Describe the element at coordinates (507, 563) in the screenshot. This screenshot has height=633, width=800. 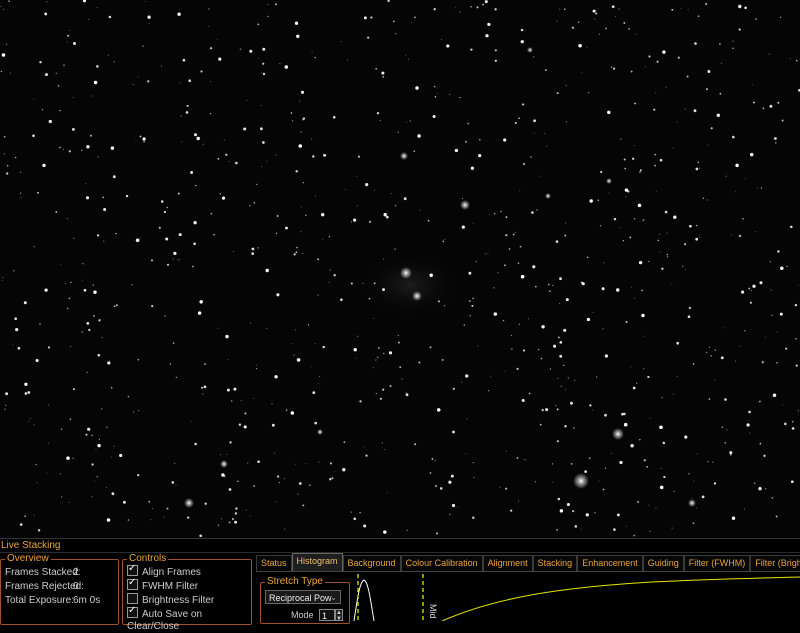
I see `tab-alignment: Alignment` at that location.